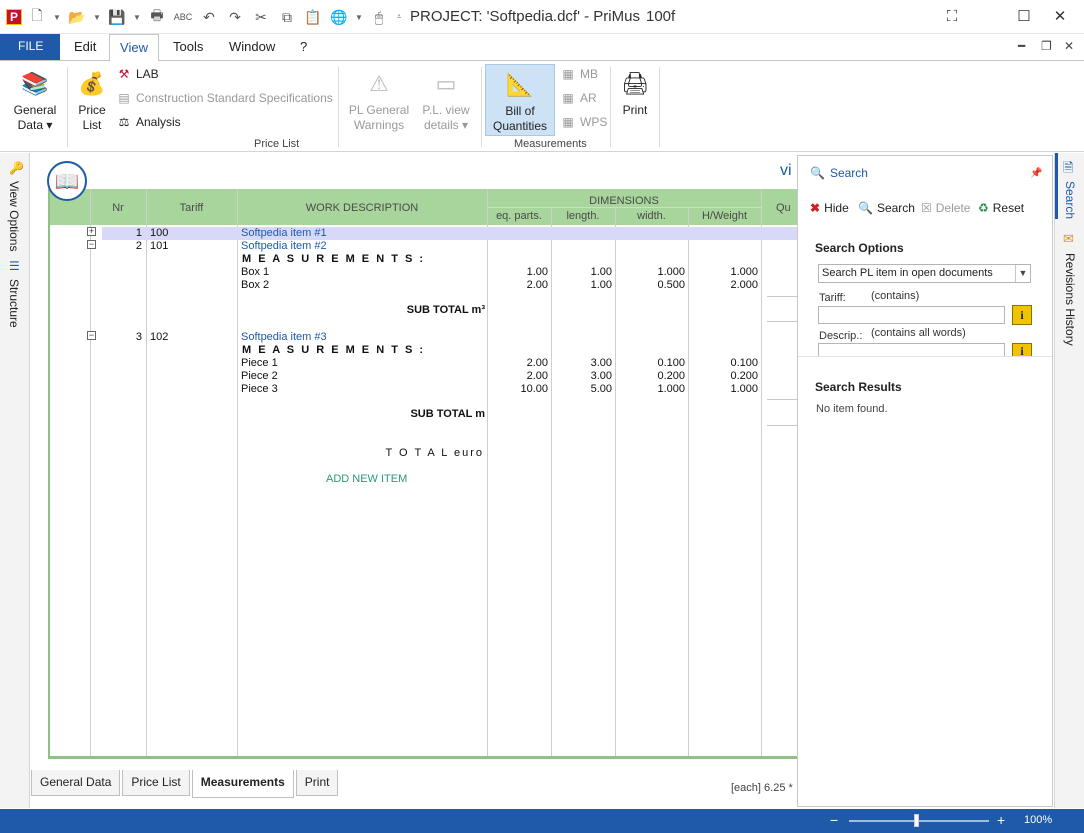 The image size is (1084, 833). What do you see at coordinates (255, 272) in the screenshot?
I see `measurement-desc: Box 1` at bounding box center [255, 272].